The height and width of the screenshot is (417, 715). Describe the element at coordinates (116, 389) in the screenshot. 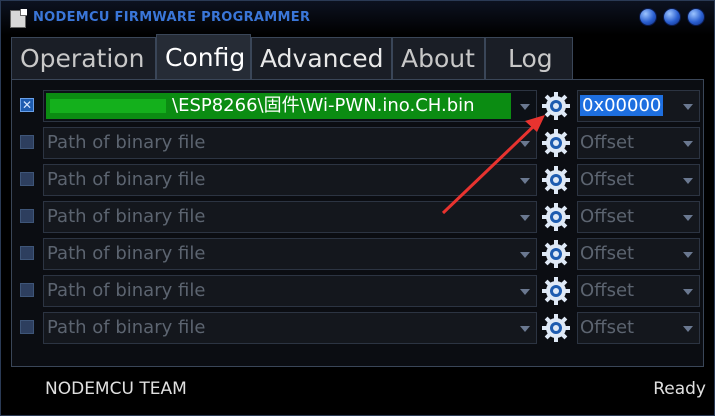

I see `status-team: NODEMCU TEAM` at that location.